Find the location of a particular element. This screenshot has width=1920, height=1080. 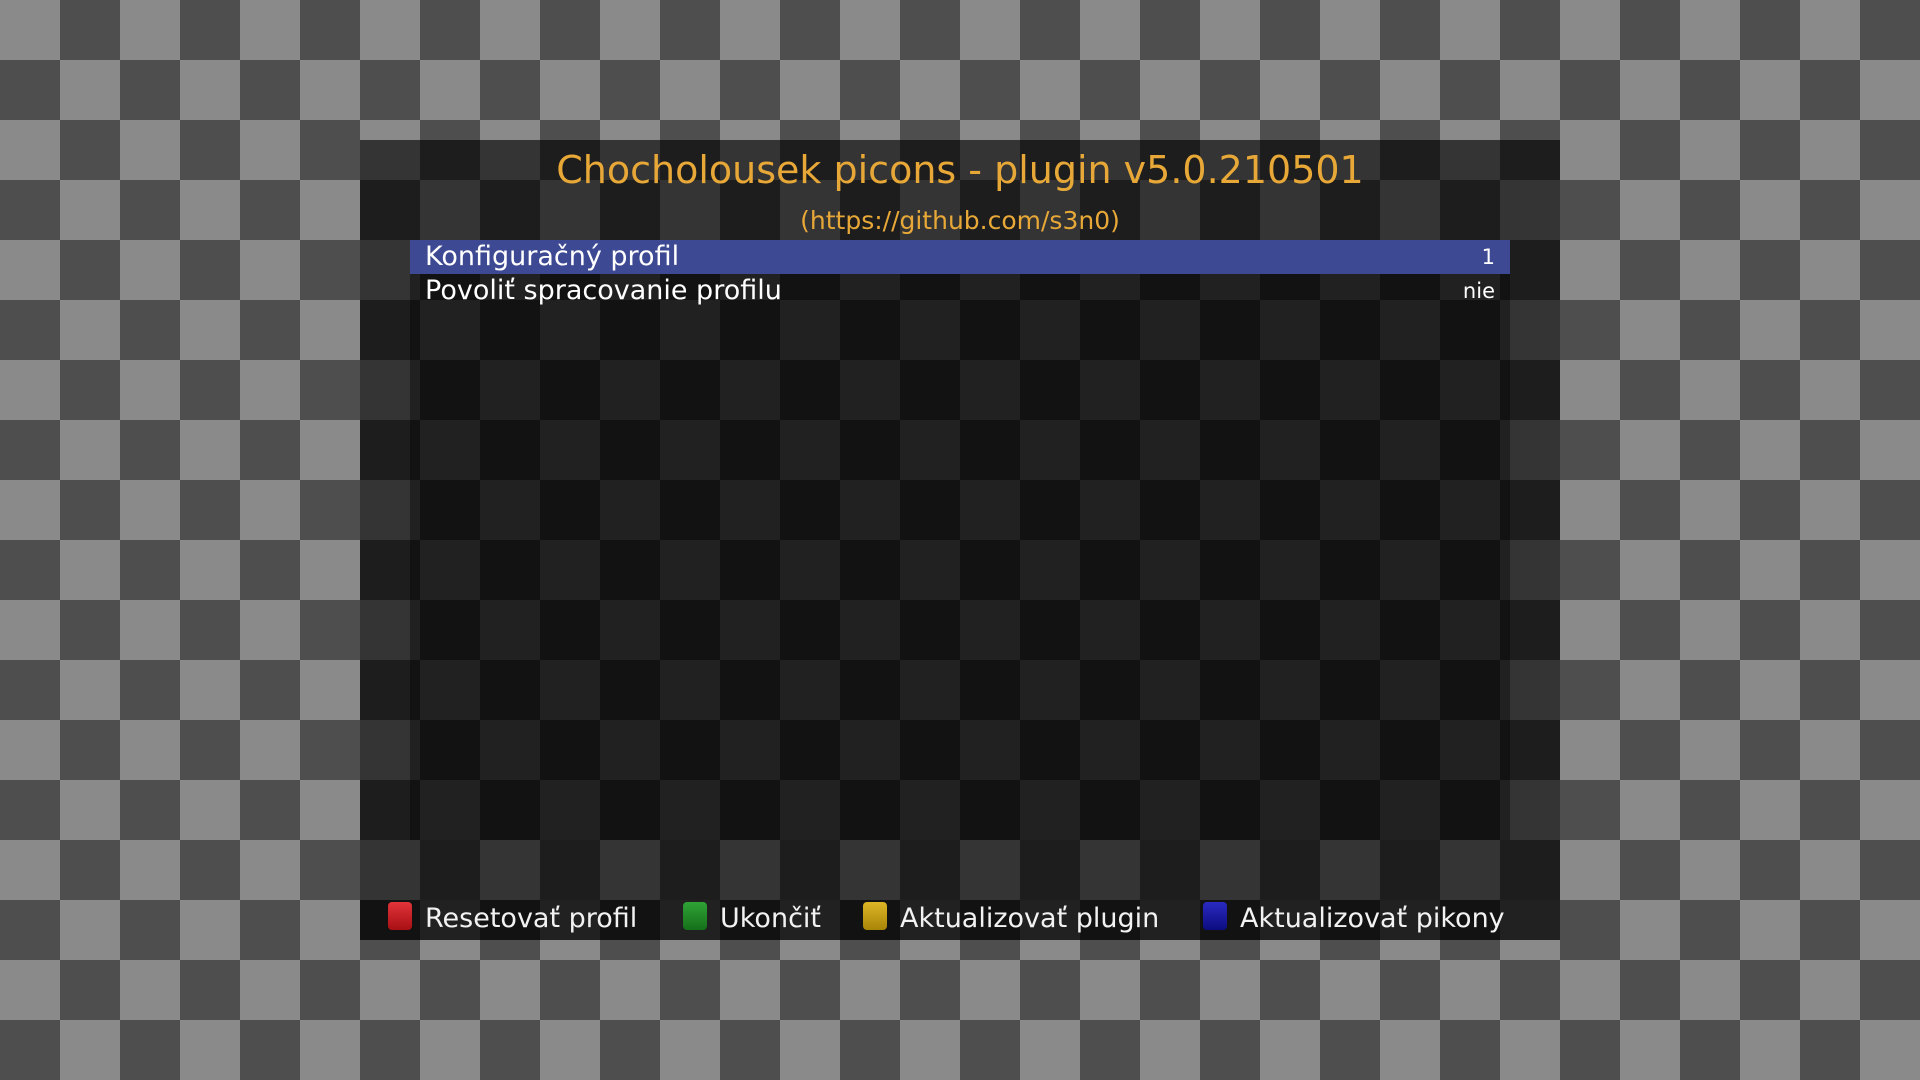

green-key-label: Ukončiť is located at coordinates (770, 918).